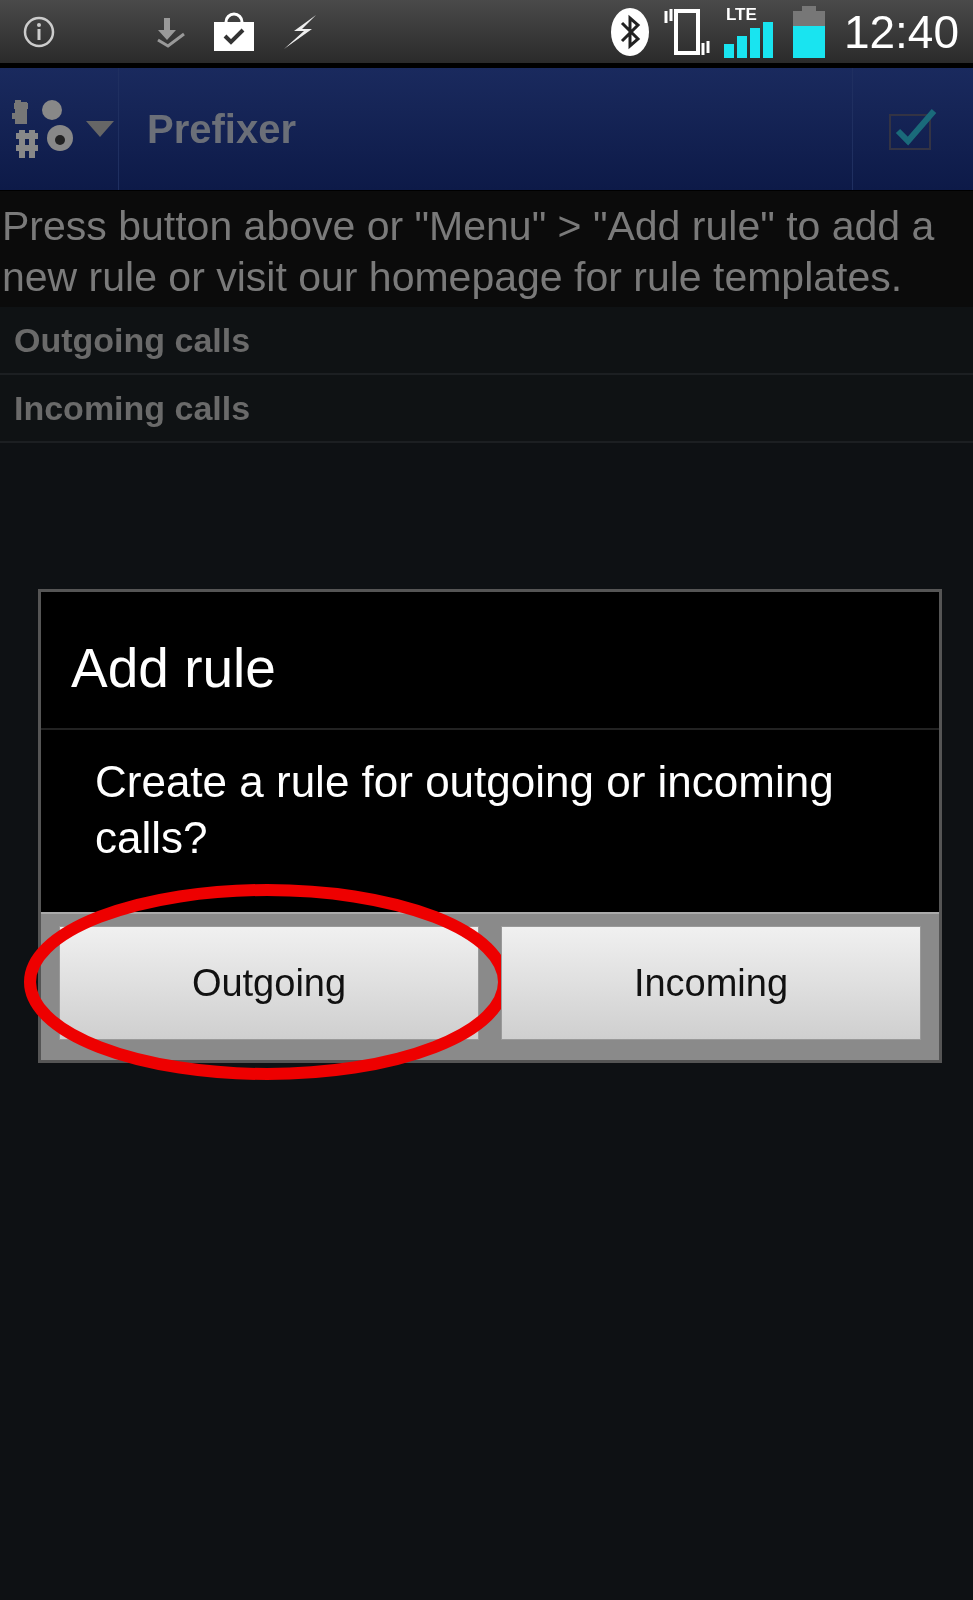  Describe the element at coordinates (741, 14) in the screenshot. I see `network-type-label: LTE` at that location.